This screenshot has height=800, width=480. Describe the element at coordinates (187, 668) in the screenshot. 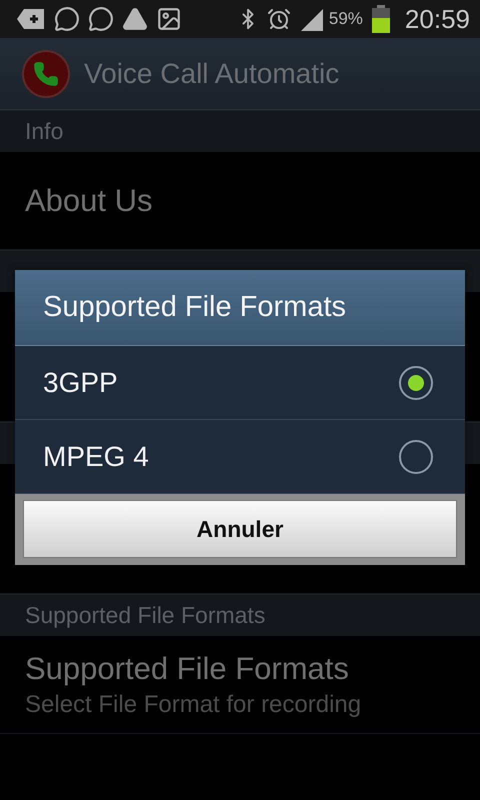

I see `preference-title: Supported File Formats` at that location.